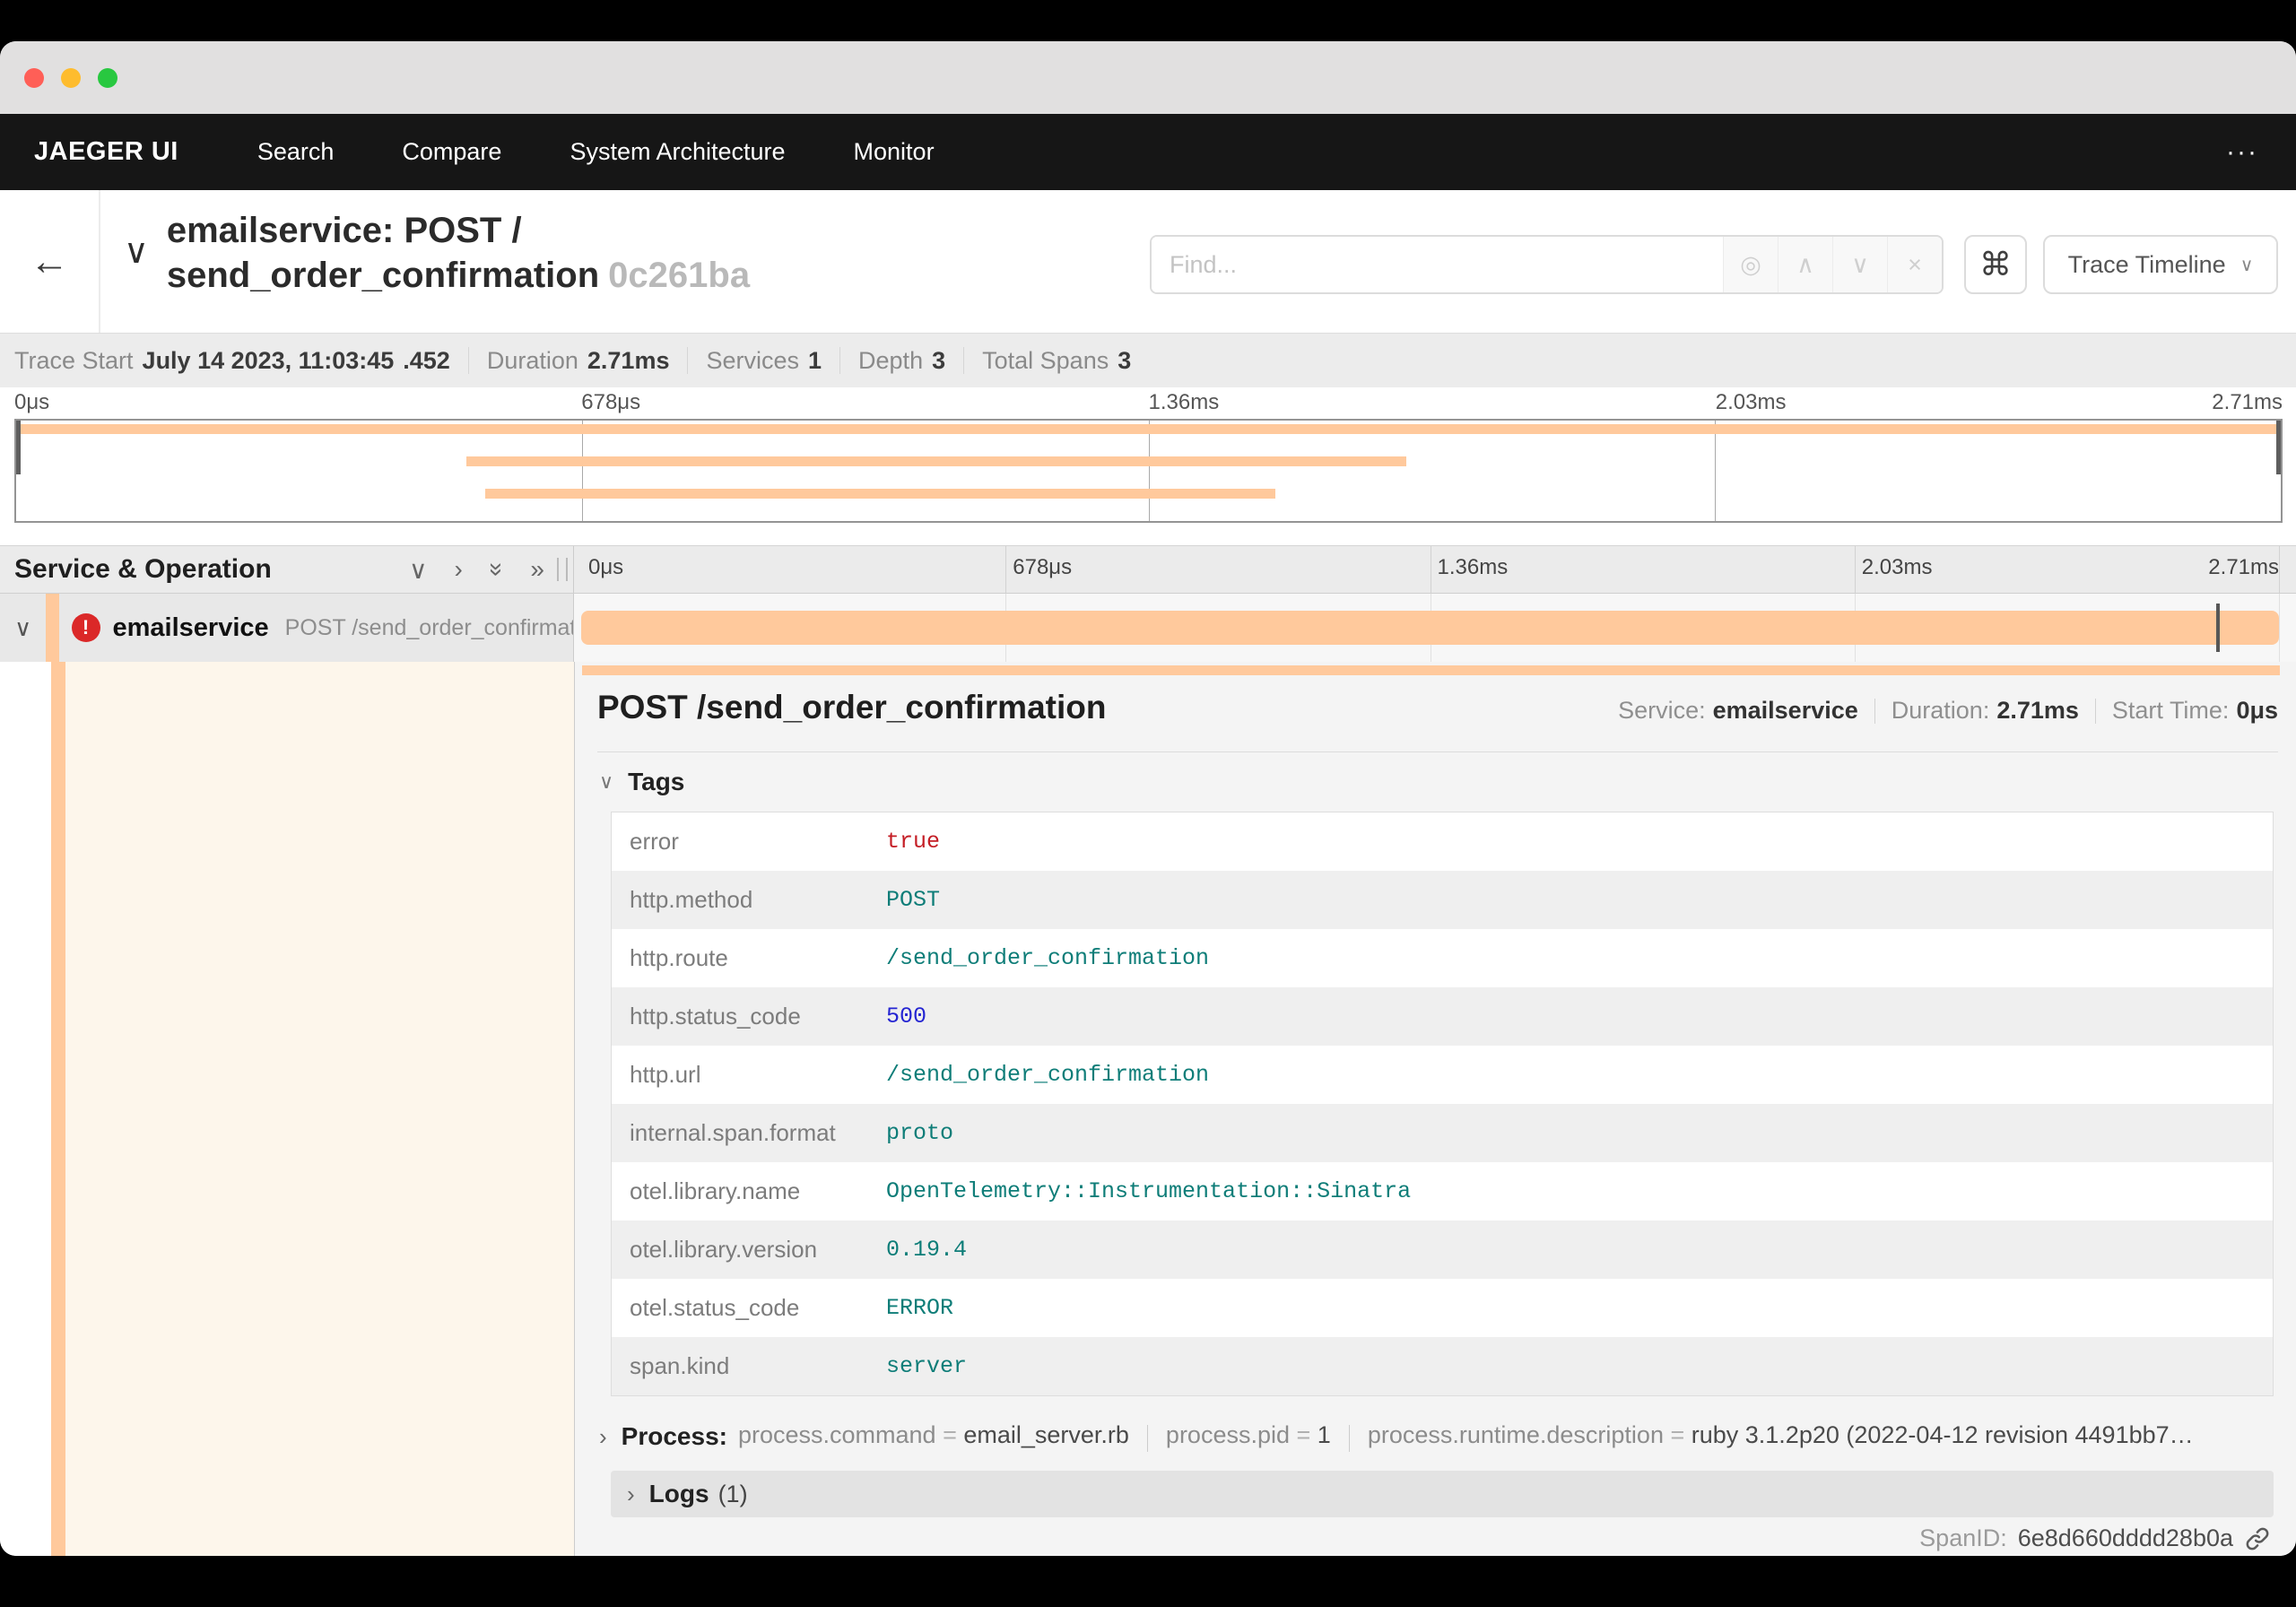 The height and width of the screenshot is (1607, 2296). Describe the element at coordinates (1751, 402) in the screenshot. I see `tick-label: 2.03ms` at that location.